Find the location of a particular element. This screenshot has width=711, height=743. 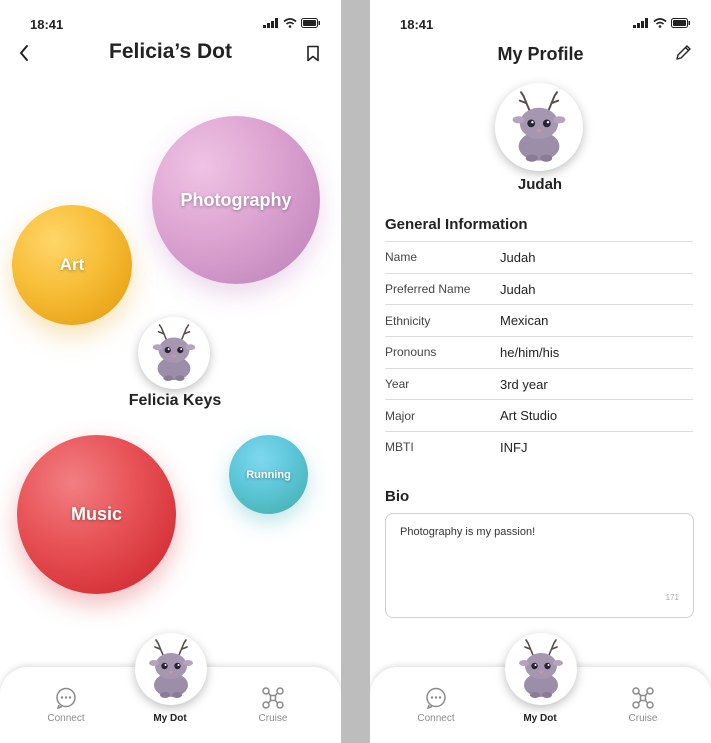

info-key: Year is located at coordinates (397, 384).